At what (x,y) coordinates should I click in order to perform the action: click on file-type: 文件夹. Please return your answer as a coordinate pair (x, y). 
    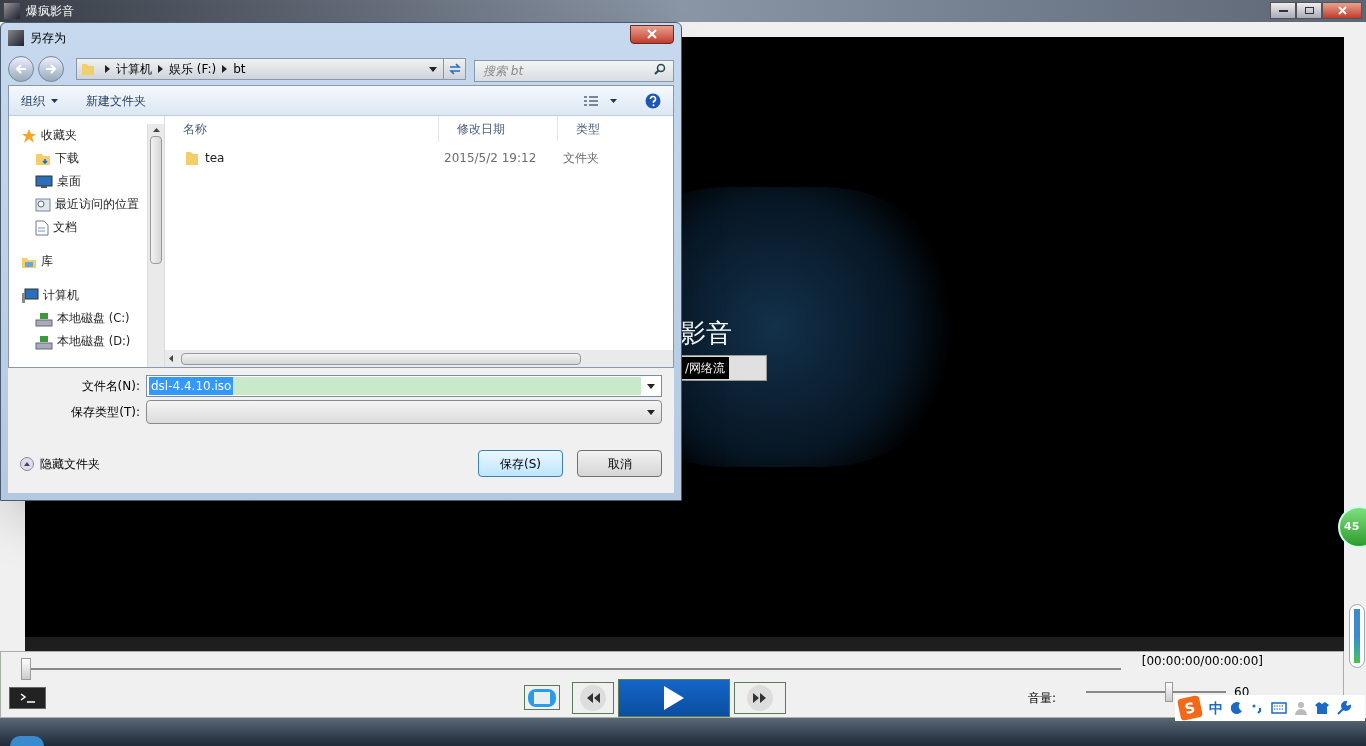
    Looking at the image, I should click on (581, 158).